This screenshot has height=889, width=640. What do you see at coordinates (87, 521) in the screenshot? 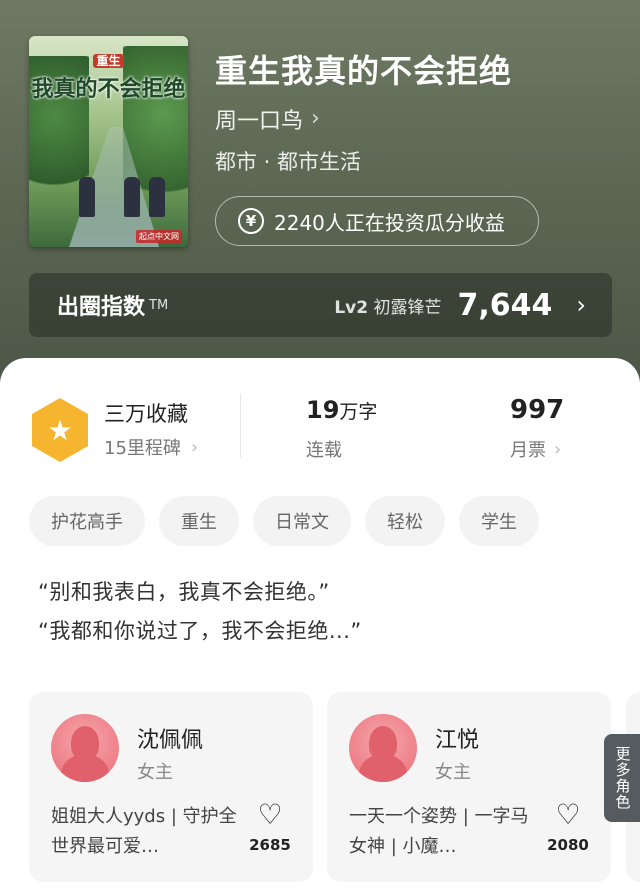
I see `tag-chip: 护花高手` at bounding box center [87, 521].